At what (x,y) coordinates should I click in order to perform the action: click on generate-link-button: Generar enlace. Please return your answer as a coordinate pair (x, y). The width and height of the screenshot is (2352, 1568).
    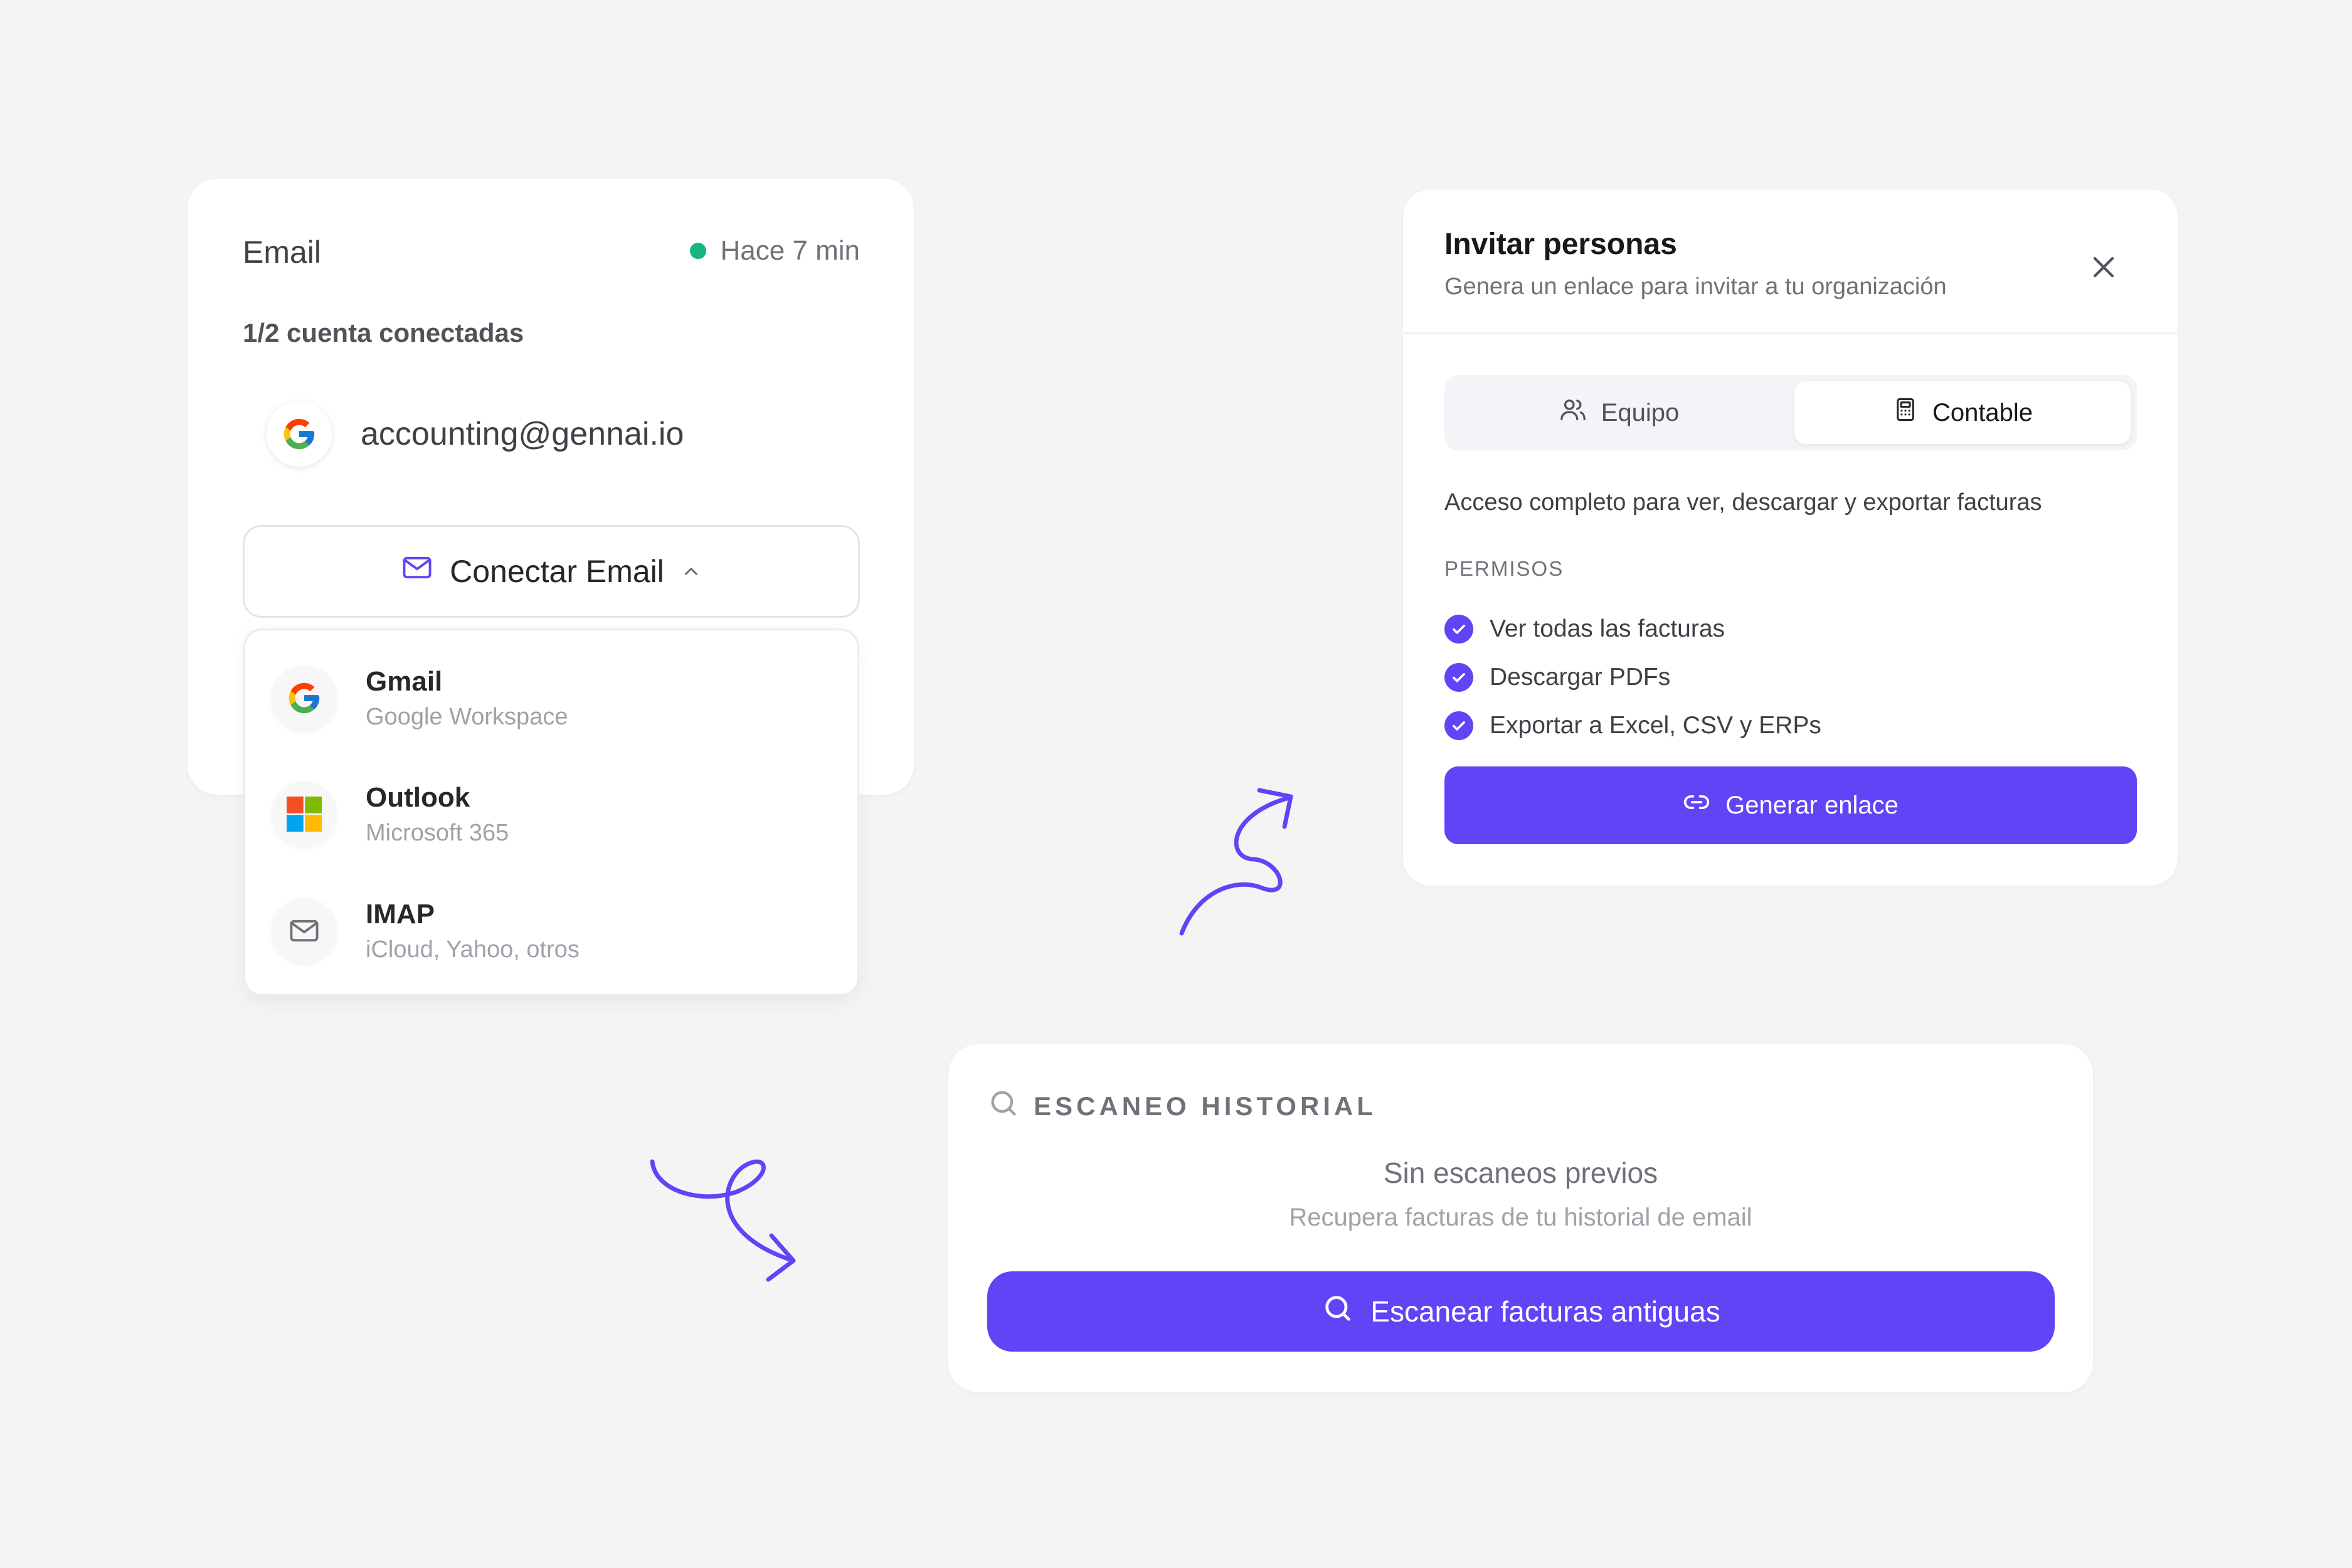
    Looking at the image, I should click on (1790, 805).